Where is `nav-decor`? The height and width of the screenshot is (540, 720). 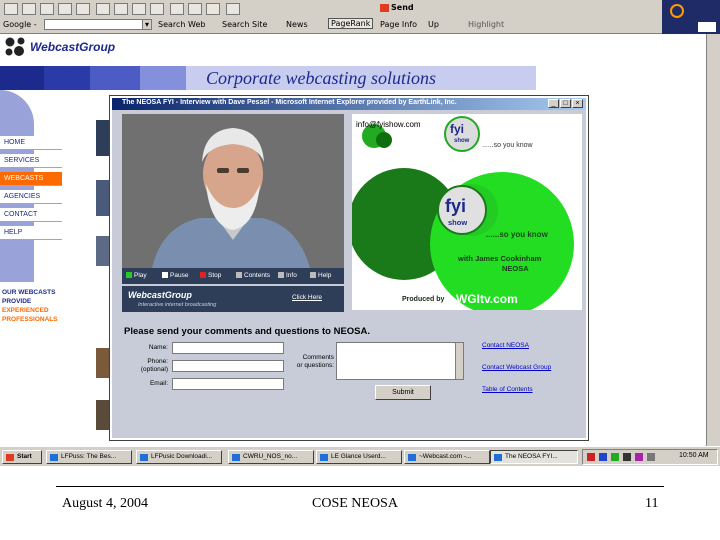
nav-decor is located at coordinates (17, 186).